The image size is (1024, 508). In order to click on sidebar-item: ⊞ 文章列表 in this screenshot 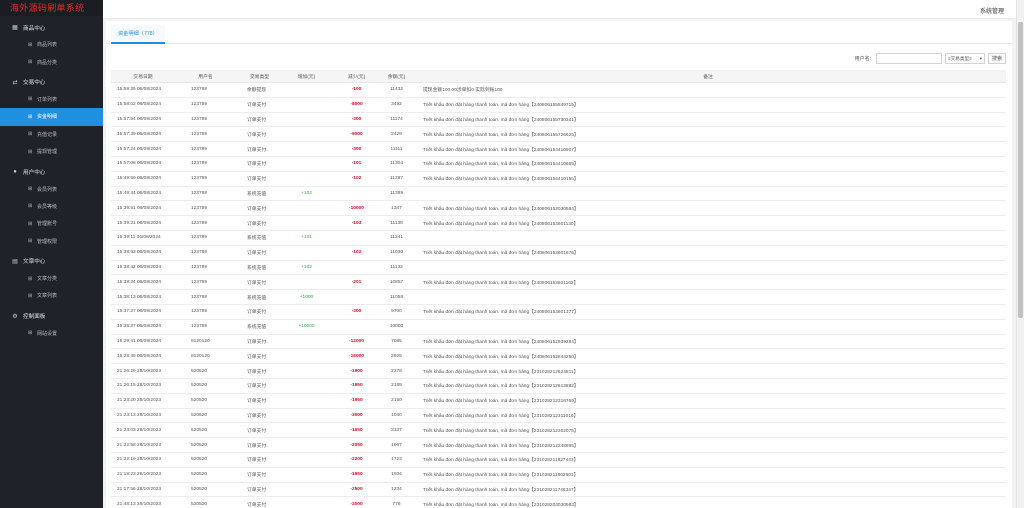, I will do `click(51, 295)`.